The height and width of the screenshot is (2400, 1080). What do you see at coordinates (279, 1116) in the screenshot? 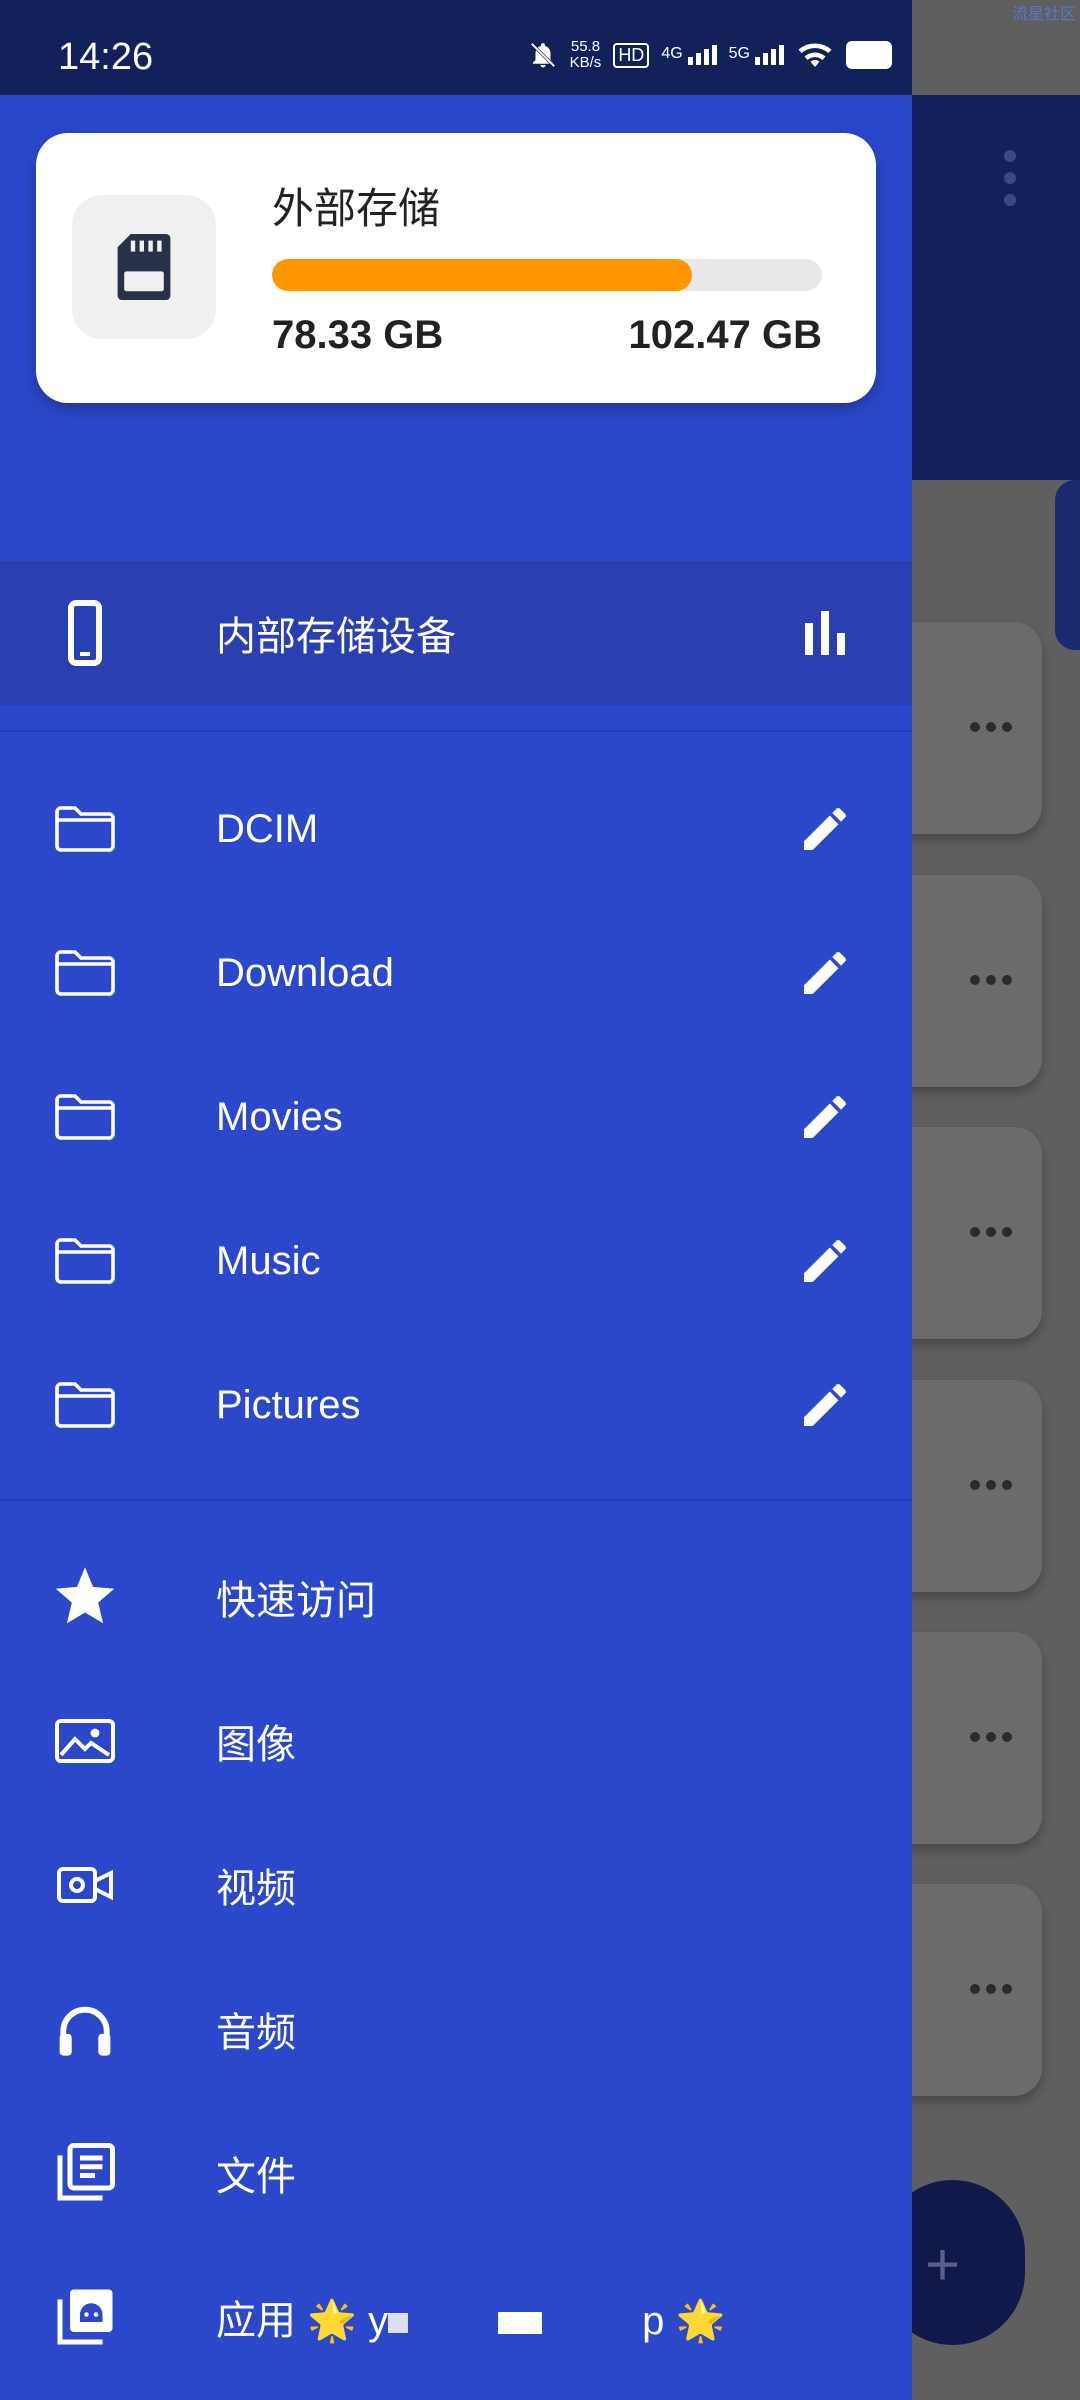
I see `drawer-item-label: Movies` at bounding box center [279, 1116].